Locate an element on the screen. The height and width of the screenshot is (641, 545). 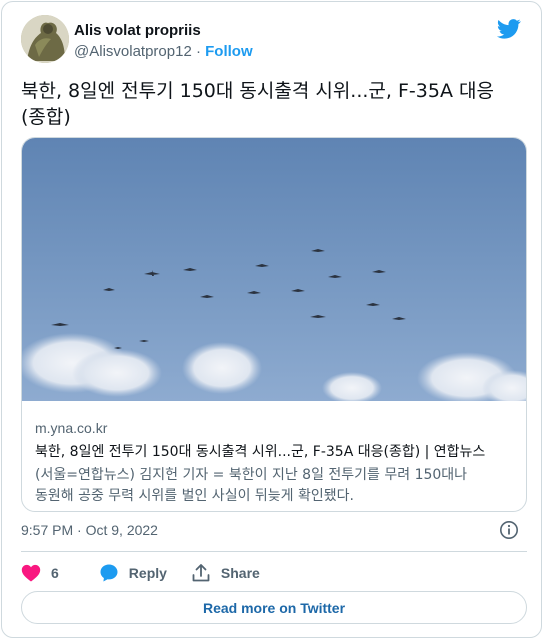
avatar is located at coordinates (45, 39).